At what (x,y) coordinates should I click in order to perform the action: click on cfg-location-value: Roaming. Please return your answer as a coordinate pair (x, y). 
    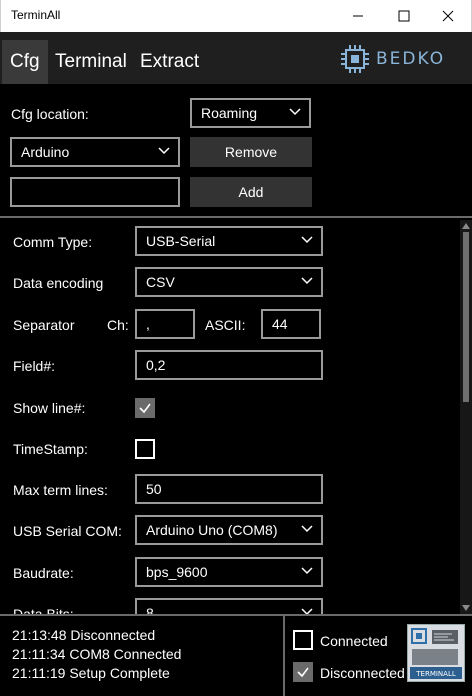
    Looking at the image, I should click on (229, 113).